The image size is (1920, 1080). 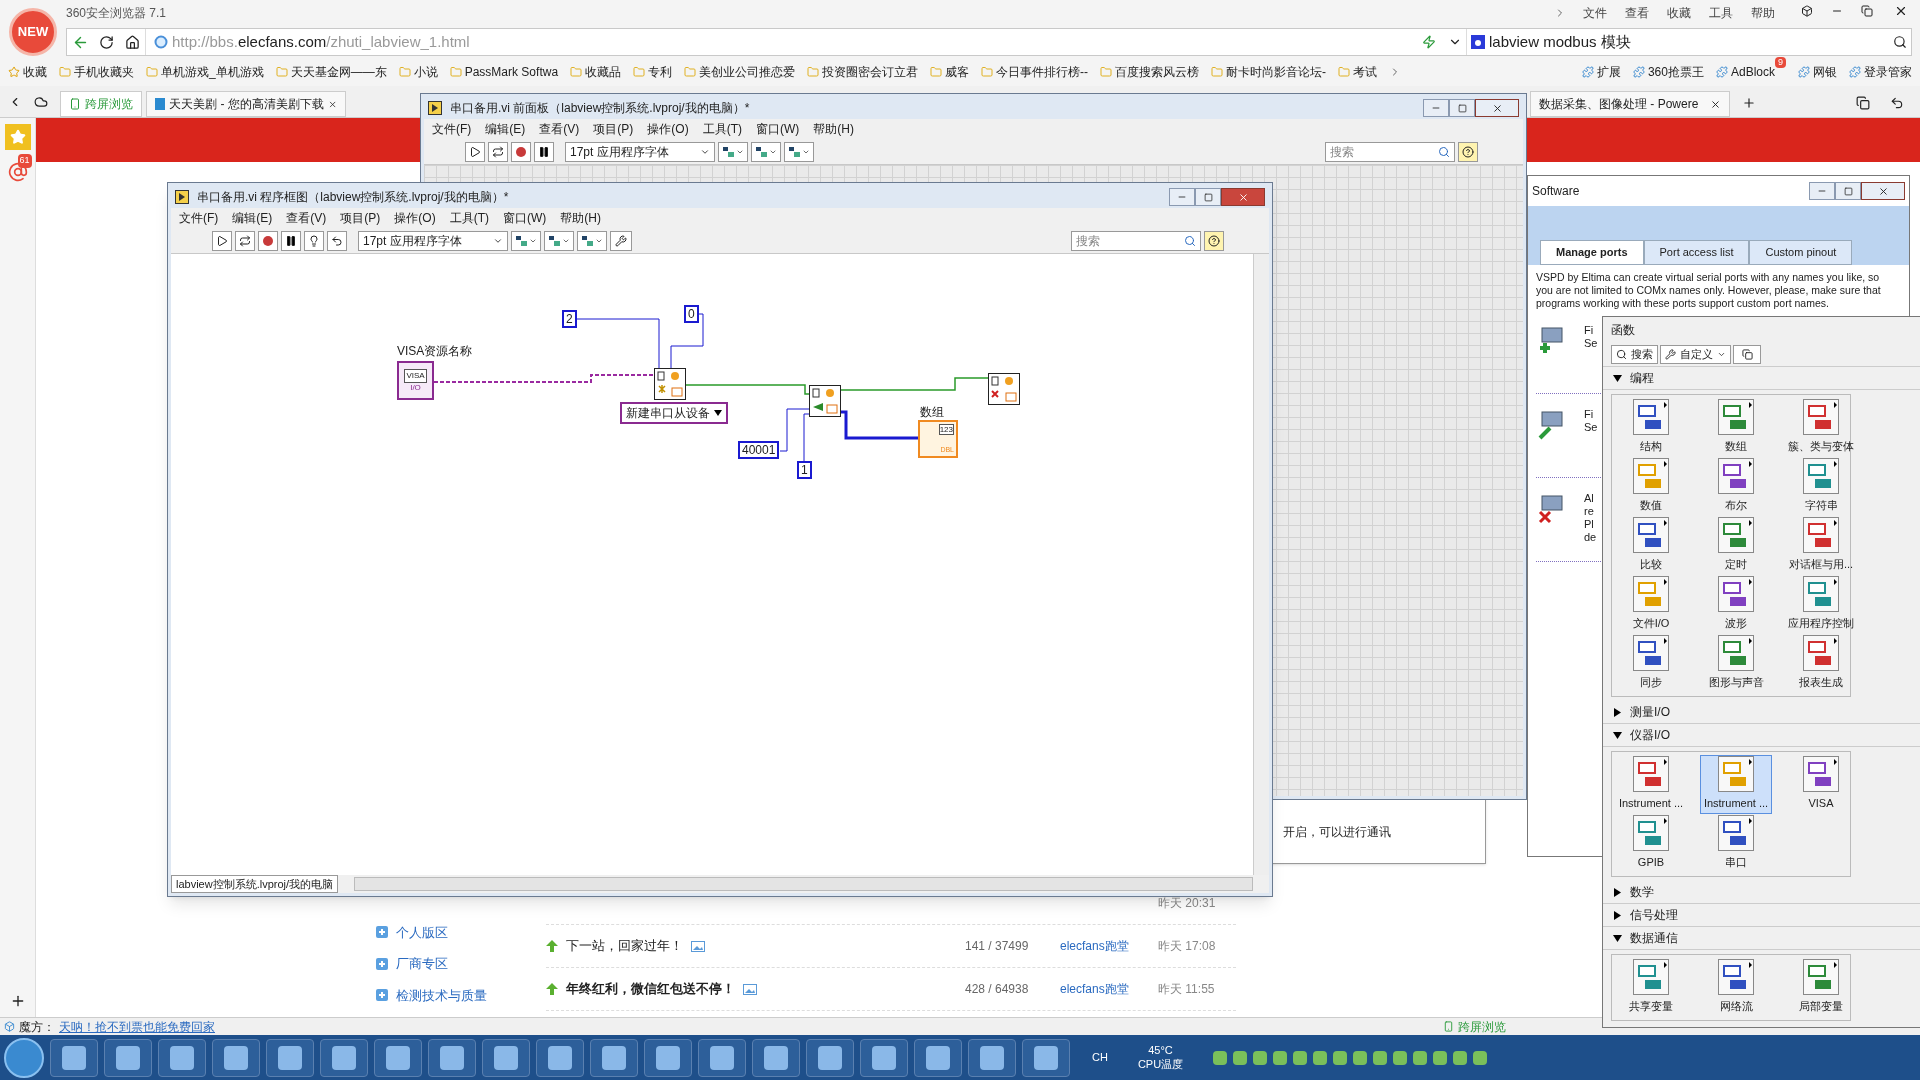 What do you see at coordinates (1035, 72) in the screenshot?
I see `bookmark-item: 今日事件排行榜--` at bounding box center [1035, 72].